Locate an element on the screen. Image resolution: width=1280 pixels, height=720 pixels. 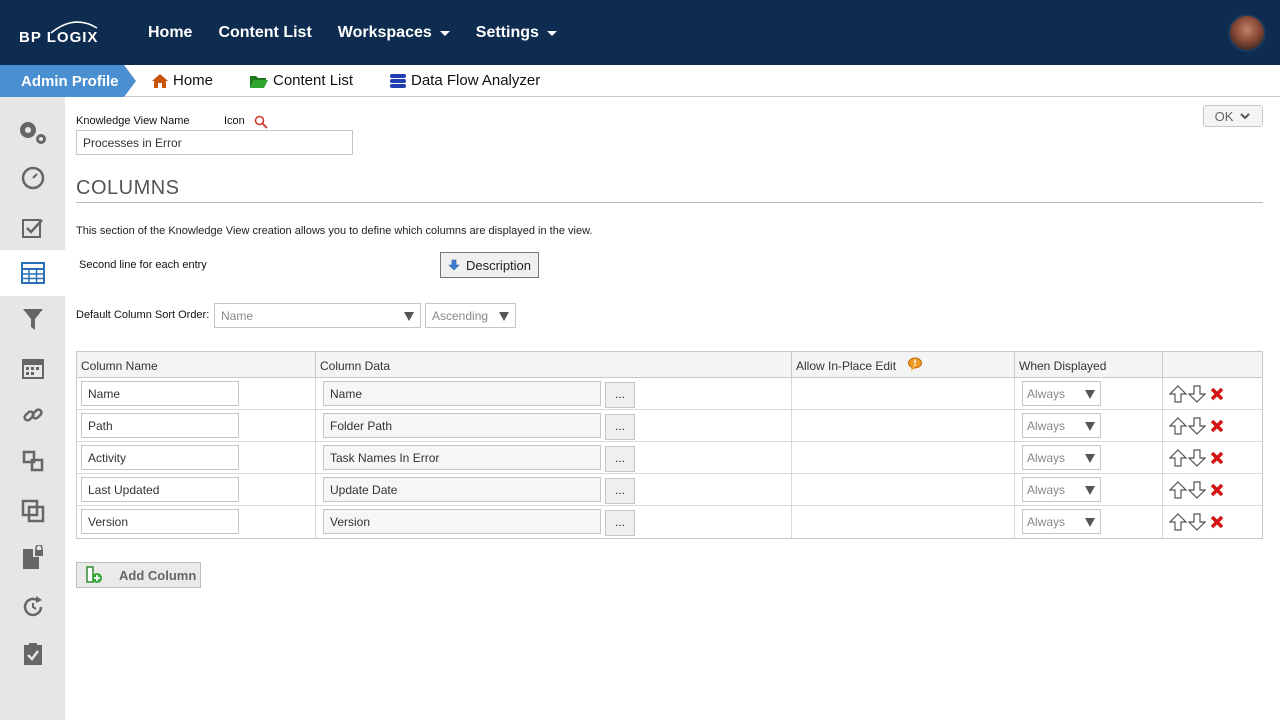
cell-column-name: Activity is located at coordinates (196, 458).